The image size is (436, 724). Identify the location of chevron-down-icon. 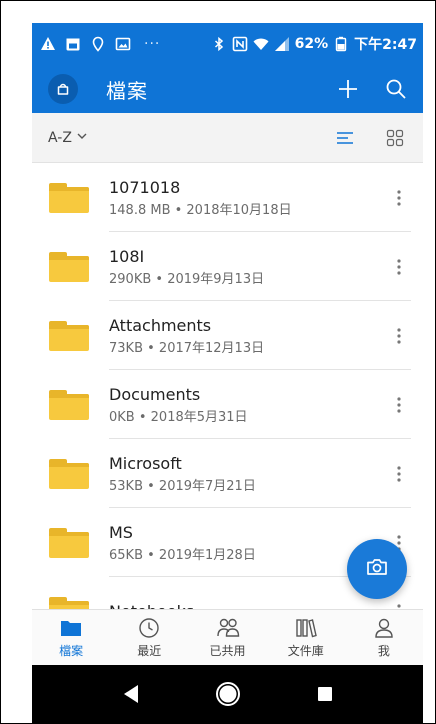
(82, 138).